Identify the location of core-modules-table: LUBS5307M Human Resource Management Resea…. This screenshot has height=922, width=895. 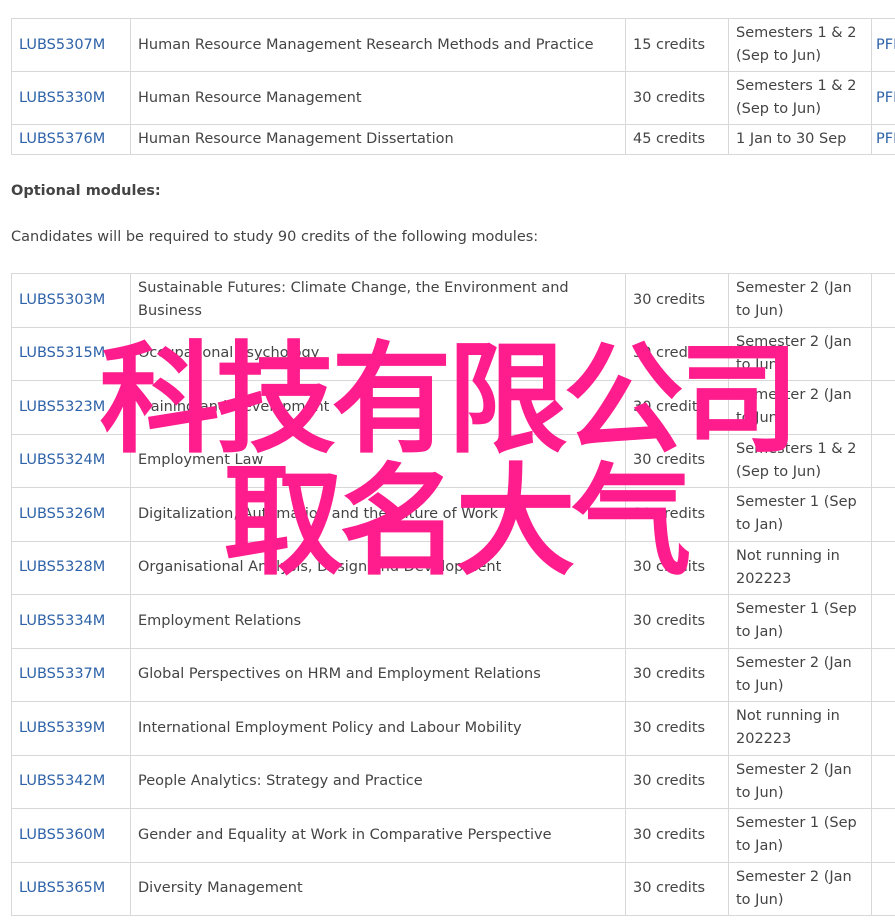
(453, 86).